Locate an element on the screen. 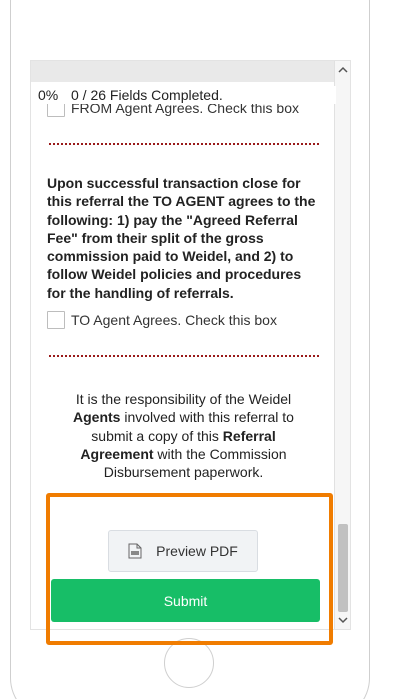 Image resolution: width=401 pixels, height=699 pixels. fields-completed-text: 0 / 26 Fields Completed. is located at coordinates (147, 95).